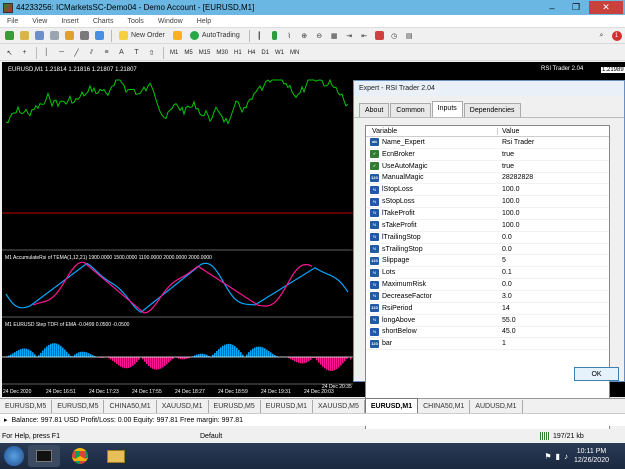  I want to click on tab-common: Common, so click(410, 110).